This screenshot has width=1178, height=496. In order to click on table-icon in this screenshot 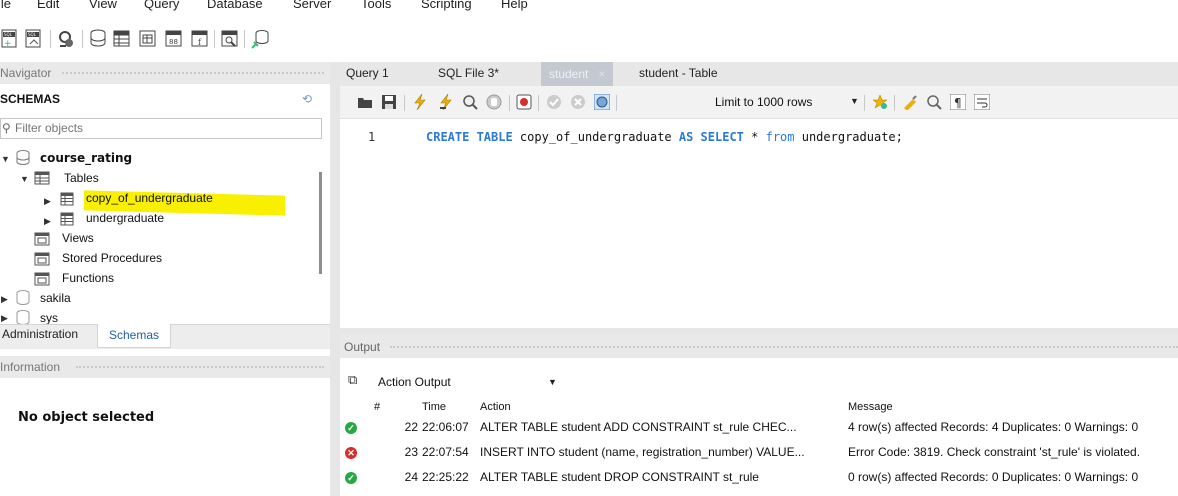, I will do `click(67, 219)`.